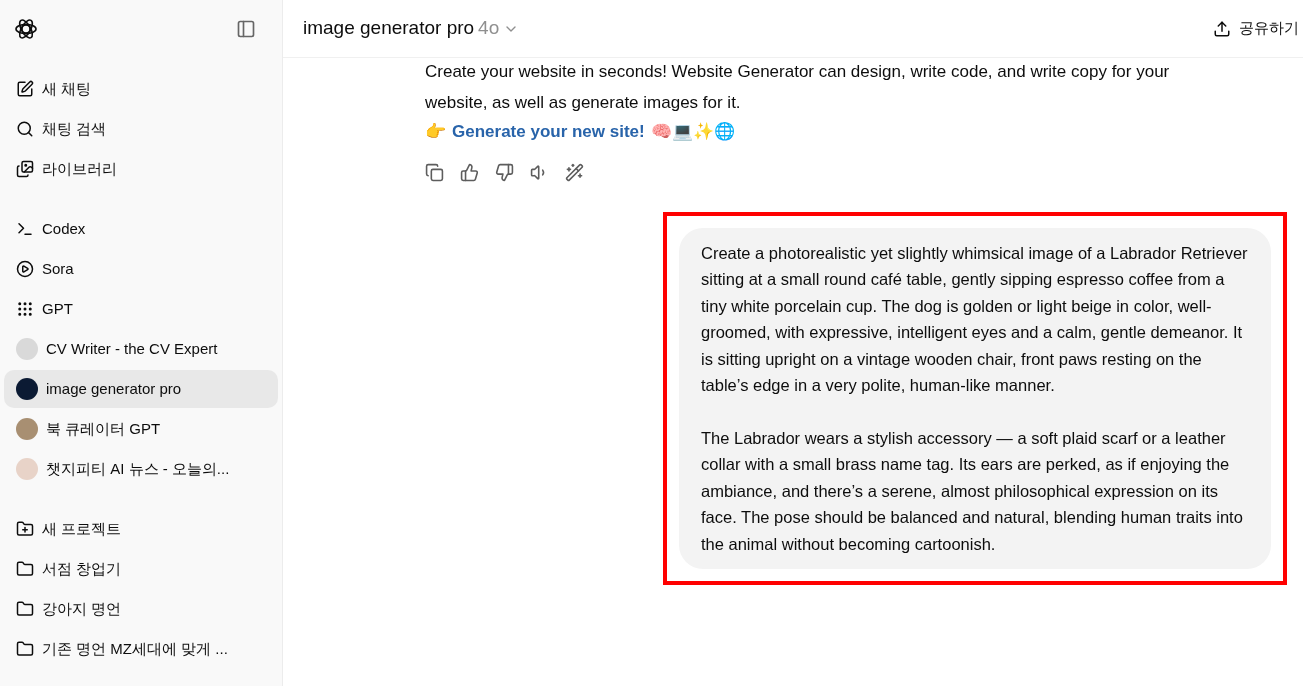 The height and width of the screenshot is (686, 1303). What do you see at coordinates (574, 172) in the screenshot?
I see `wand-icon` at bounding box center [574, 172].